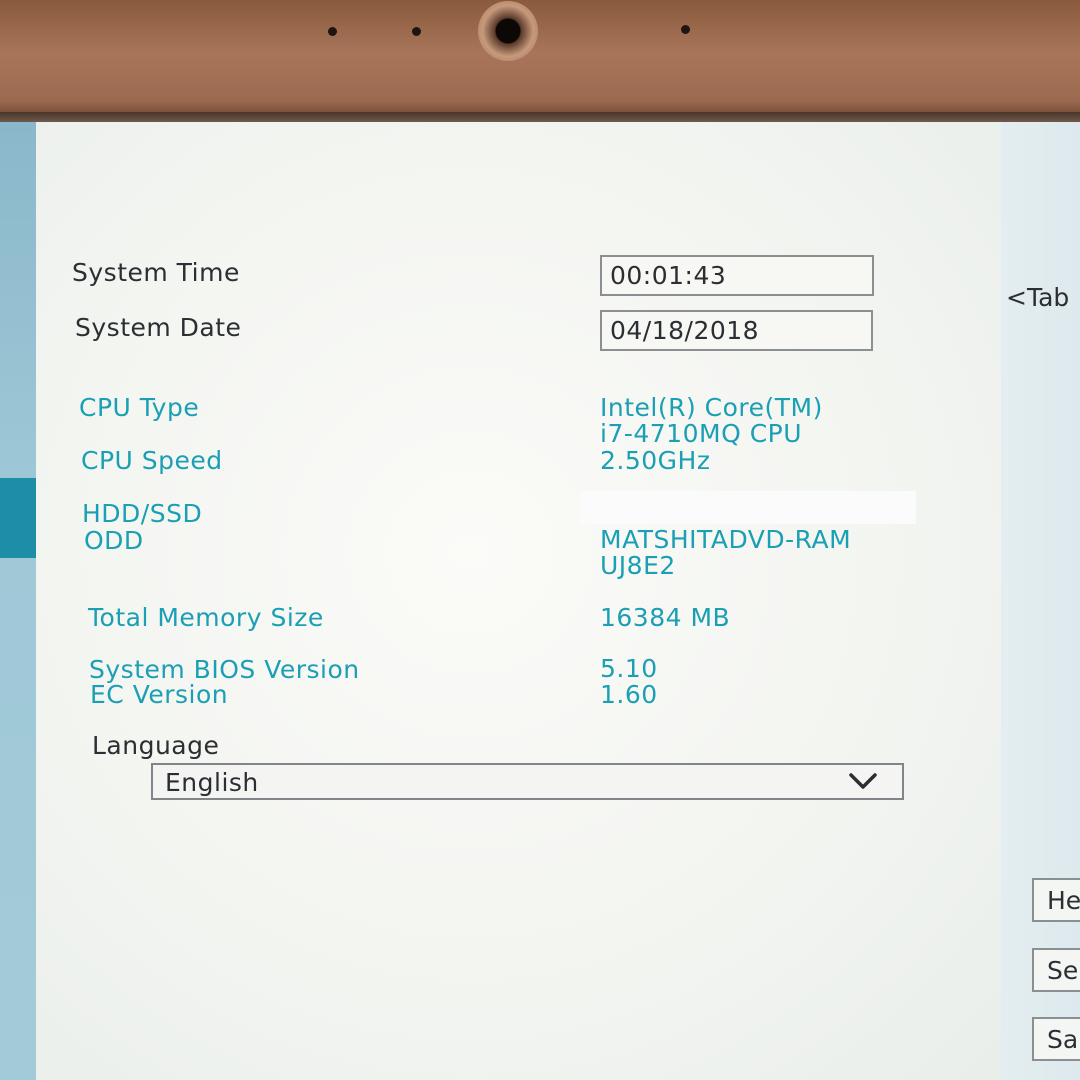 The width and height of the screenshot is (1080, 1080). What do you see at coordinates (206, 617) in the screenshot?
I see `total-memory-label: Total Memory Size` at bounding box center [206, 617].